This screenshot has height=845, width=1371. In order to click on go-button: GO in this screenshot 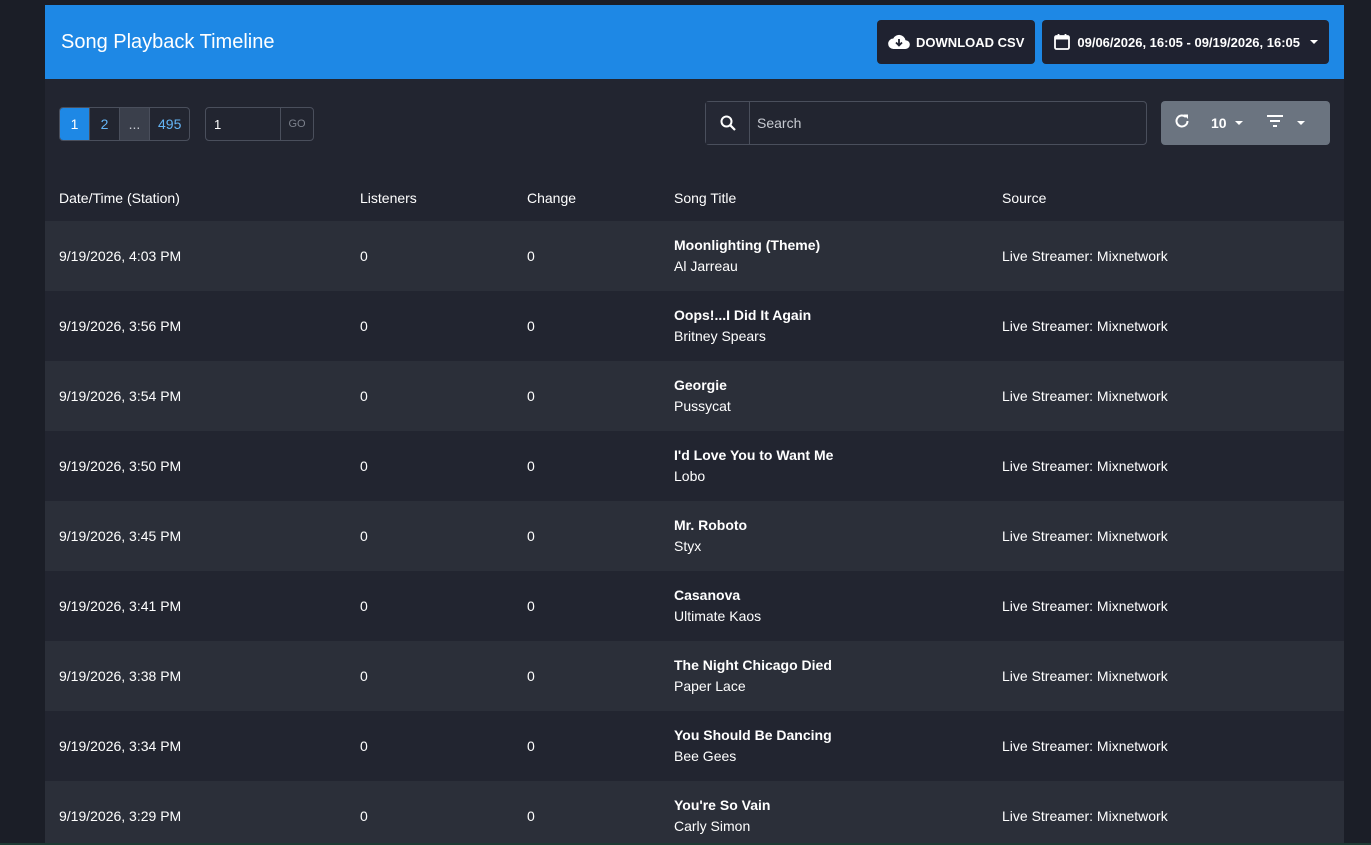, I will do `click(297, 124)`.